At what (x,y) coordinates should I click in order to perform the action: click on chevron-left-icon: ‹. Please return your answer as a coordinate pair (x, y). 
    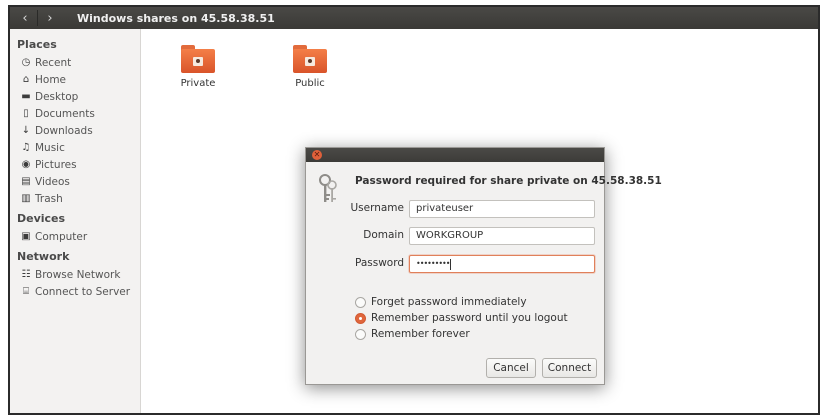
    Looking at the image, I should click on (25, 18).